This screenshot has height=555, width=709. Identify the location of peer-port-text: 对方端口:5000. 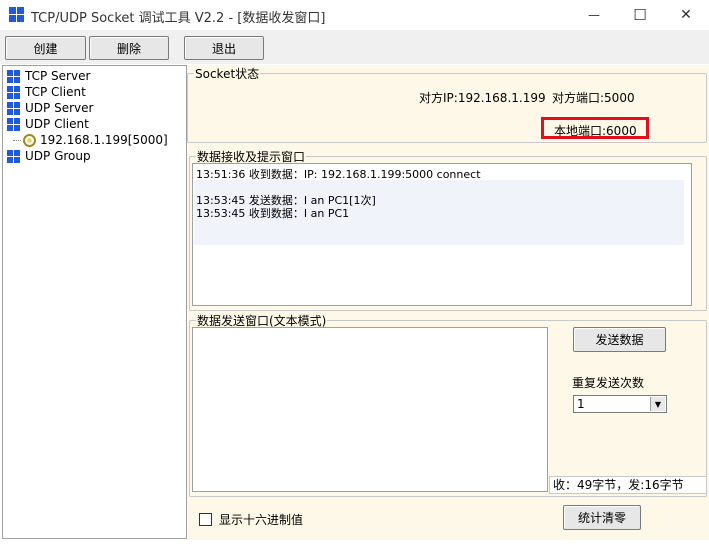
(593, 98).